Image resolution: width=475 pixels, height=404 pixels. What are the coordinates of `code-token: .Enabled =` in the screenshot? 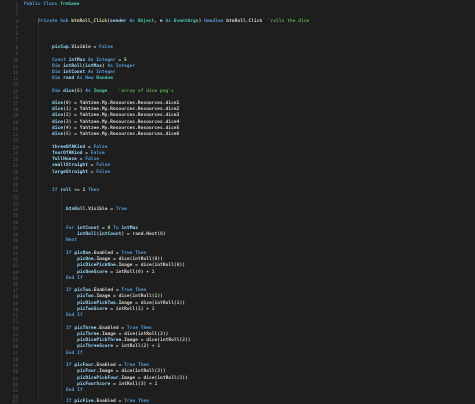 It's located at (111, 328).